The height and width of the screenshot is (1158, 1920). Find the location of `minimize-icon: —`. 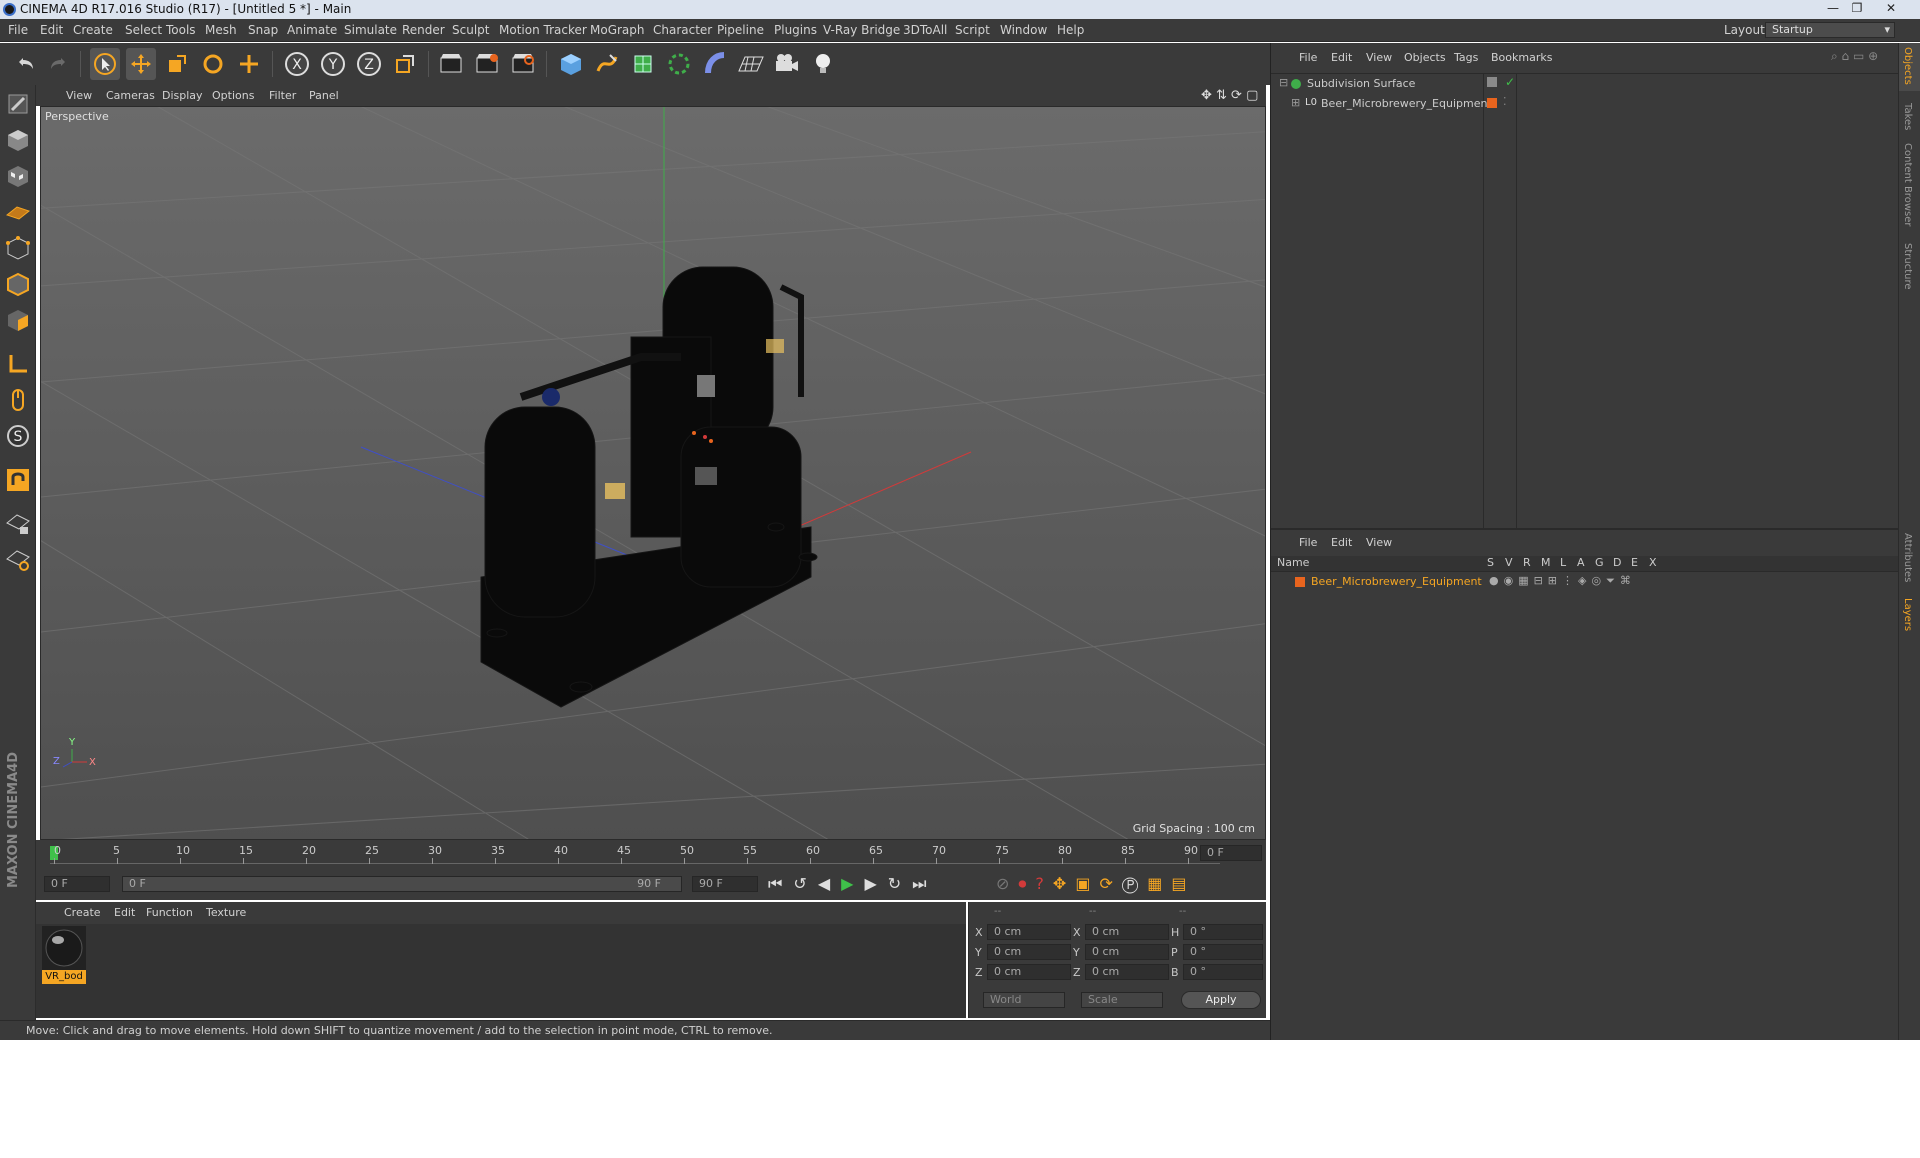

minimize-icon: — is located at coordinates (1833, 9).